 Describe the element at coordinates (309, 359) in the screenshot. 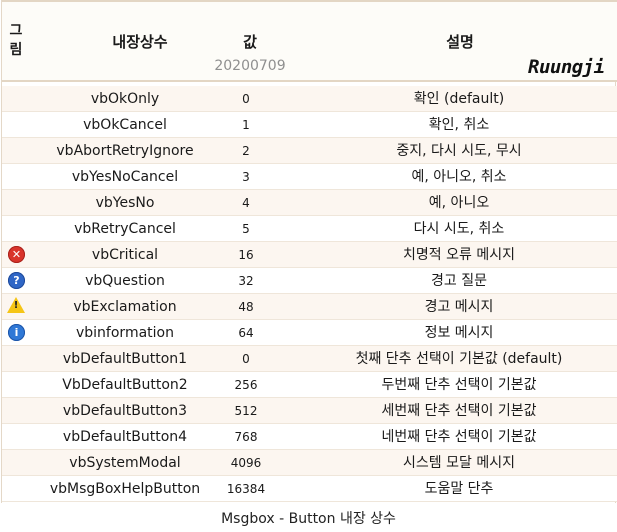

I see `table-row: vbDefaultButton1 0 첫째 단추 선택이 기본값 (default)` at that location.